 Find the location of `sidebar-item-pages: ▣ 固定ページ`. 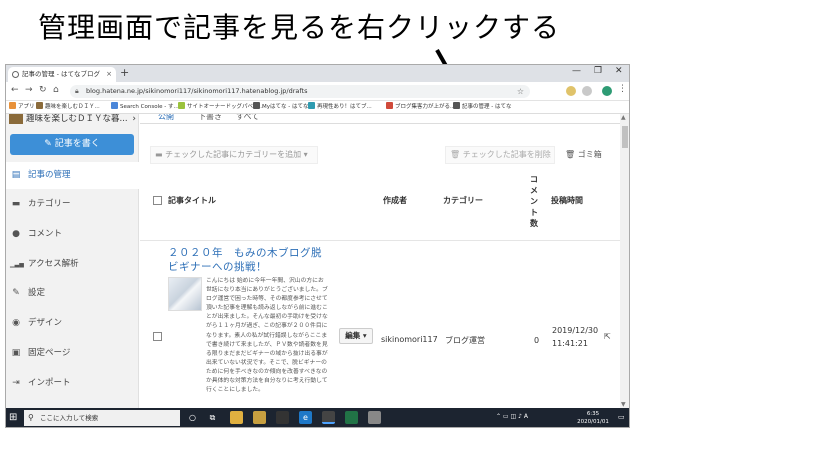

sidebar-item-pages: ▣ 固定ページ is located at coordinates (72, 353).